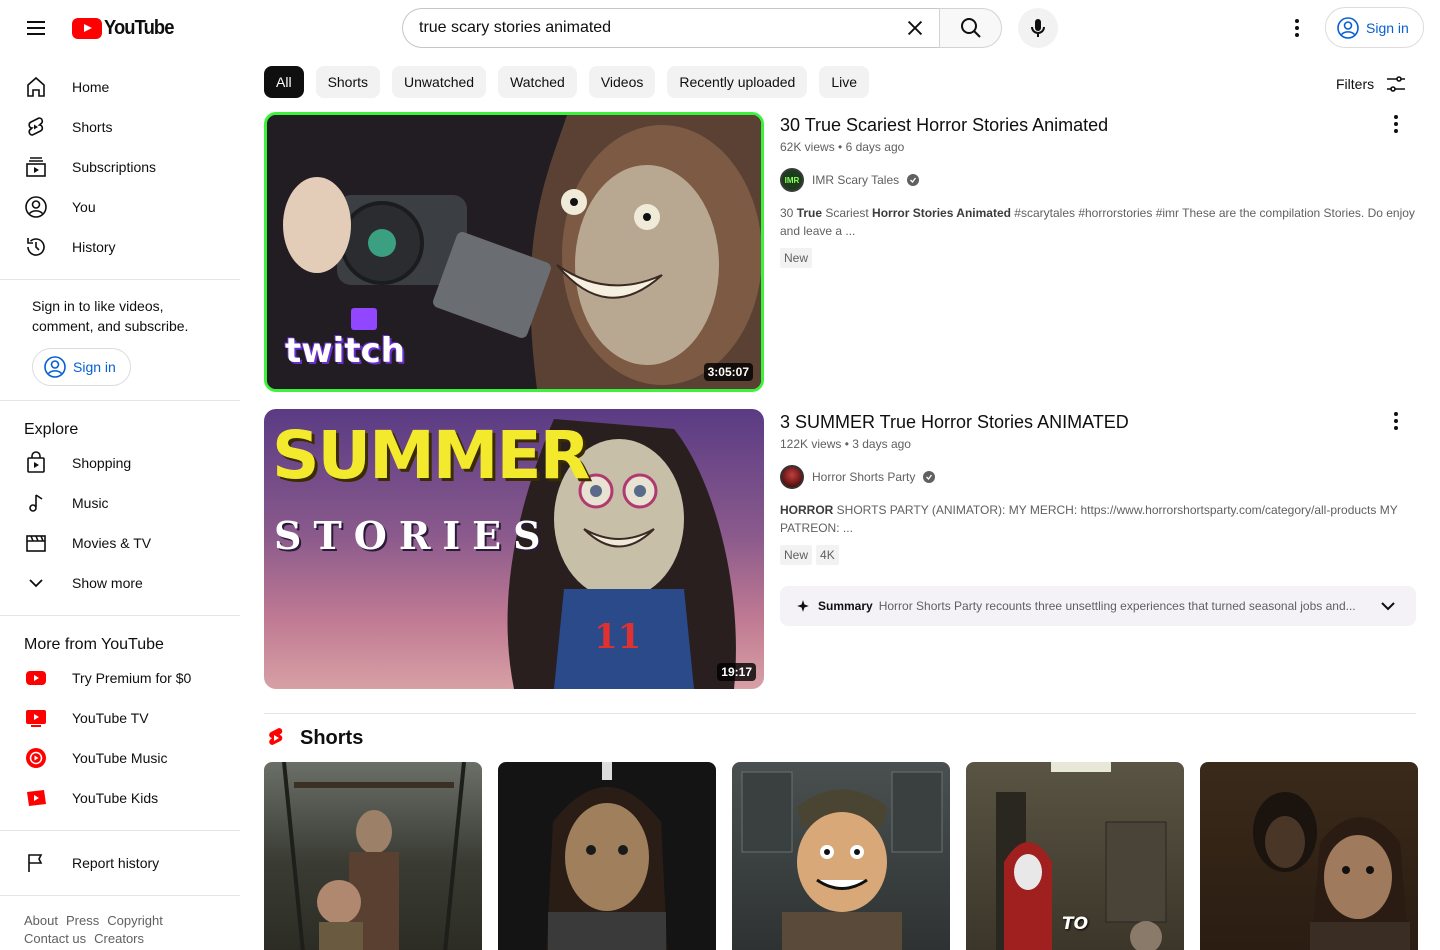 This screenshot has height=950, width=1440. What do you see at coordinates (1080, 422) in the screenshot?
I see `video-title: 3 SUMMER True Horror Stories ANIMATED` at bounding box center [1080, 422].